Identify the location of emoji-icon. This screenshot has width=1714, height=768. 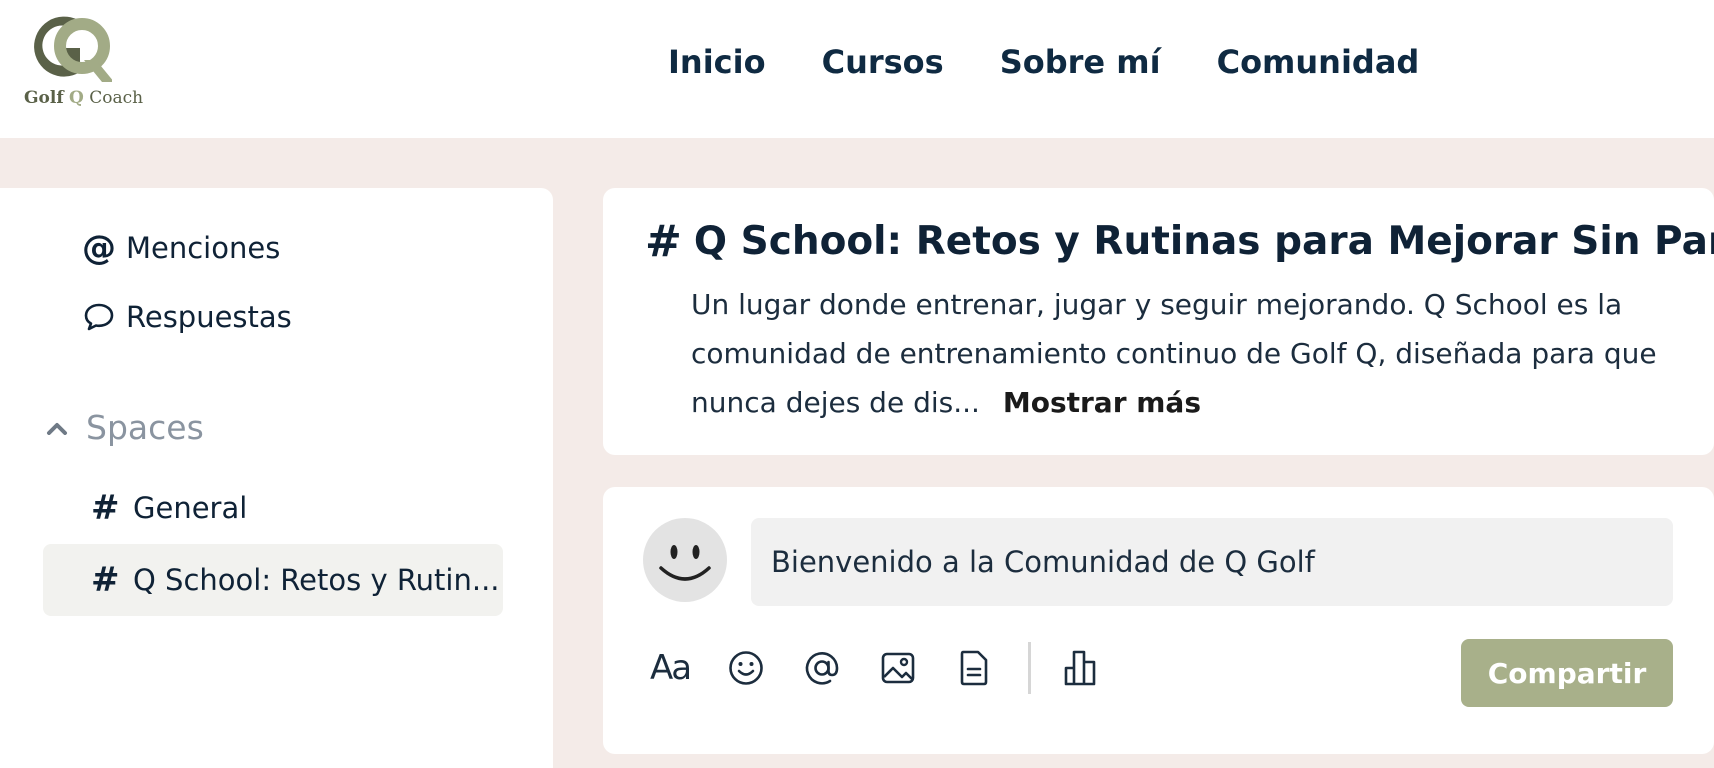
(746, 668).